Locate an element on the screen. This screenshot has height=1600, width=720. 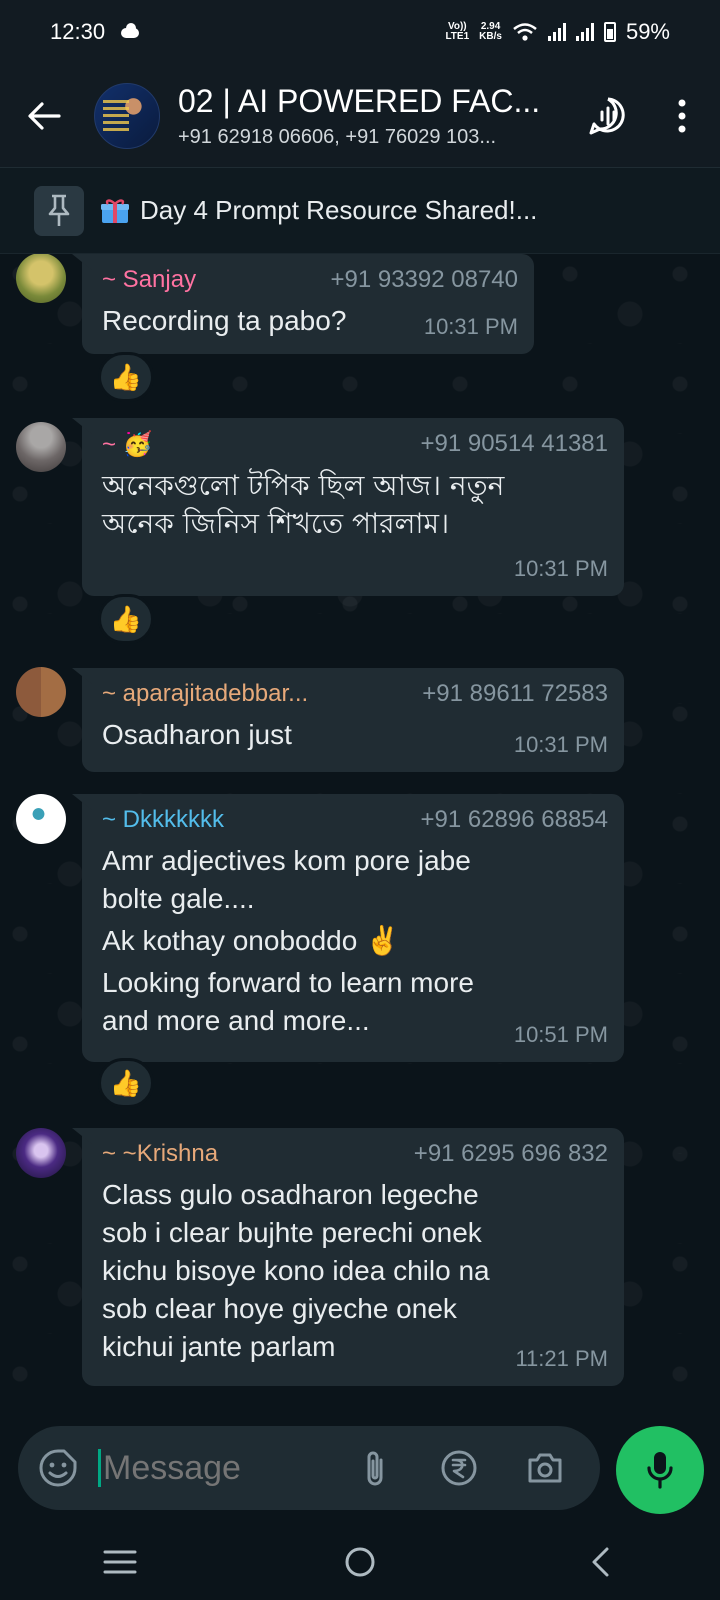
recent-apps-button is located at coordinates (120, 1562).